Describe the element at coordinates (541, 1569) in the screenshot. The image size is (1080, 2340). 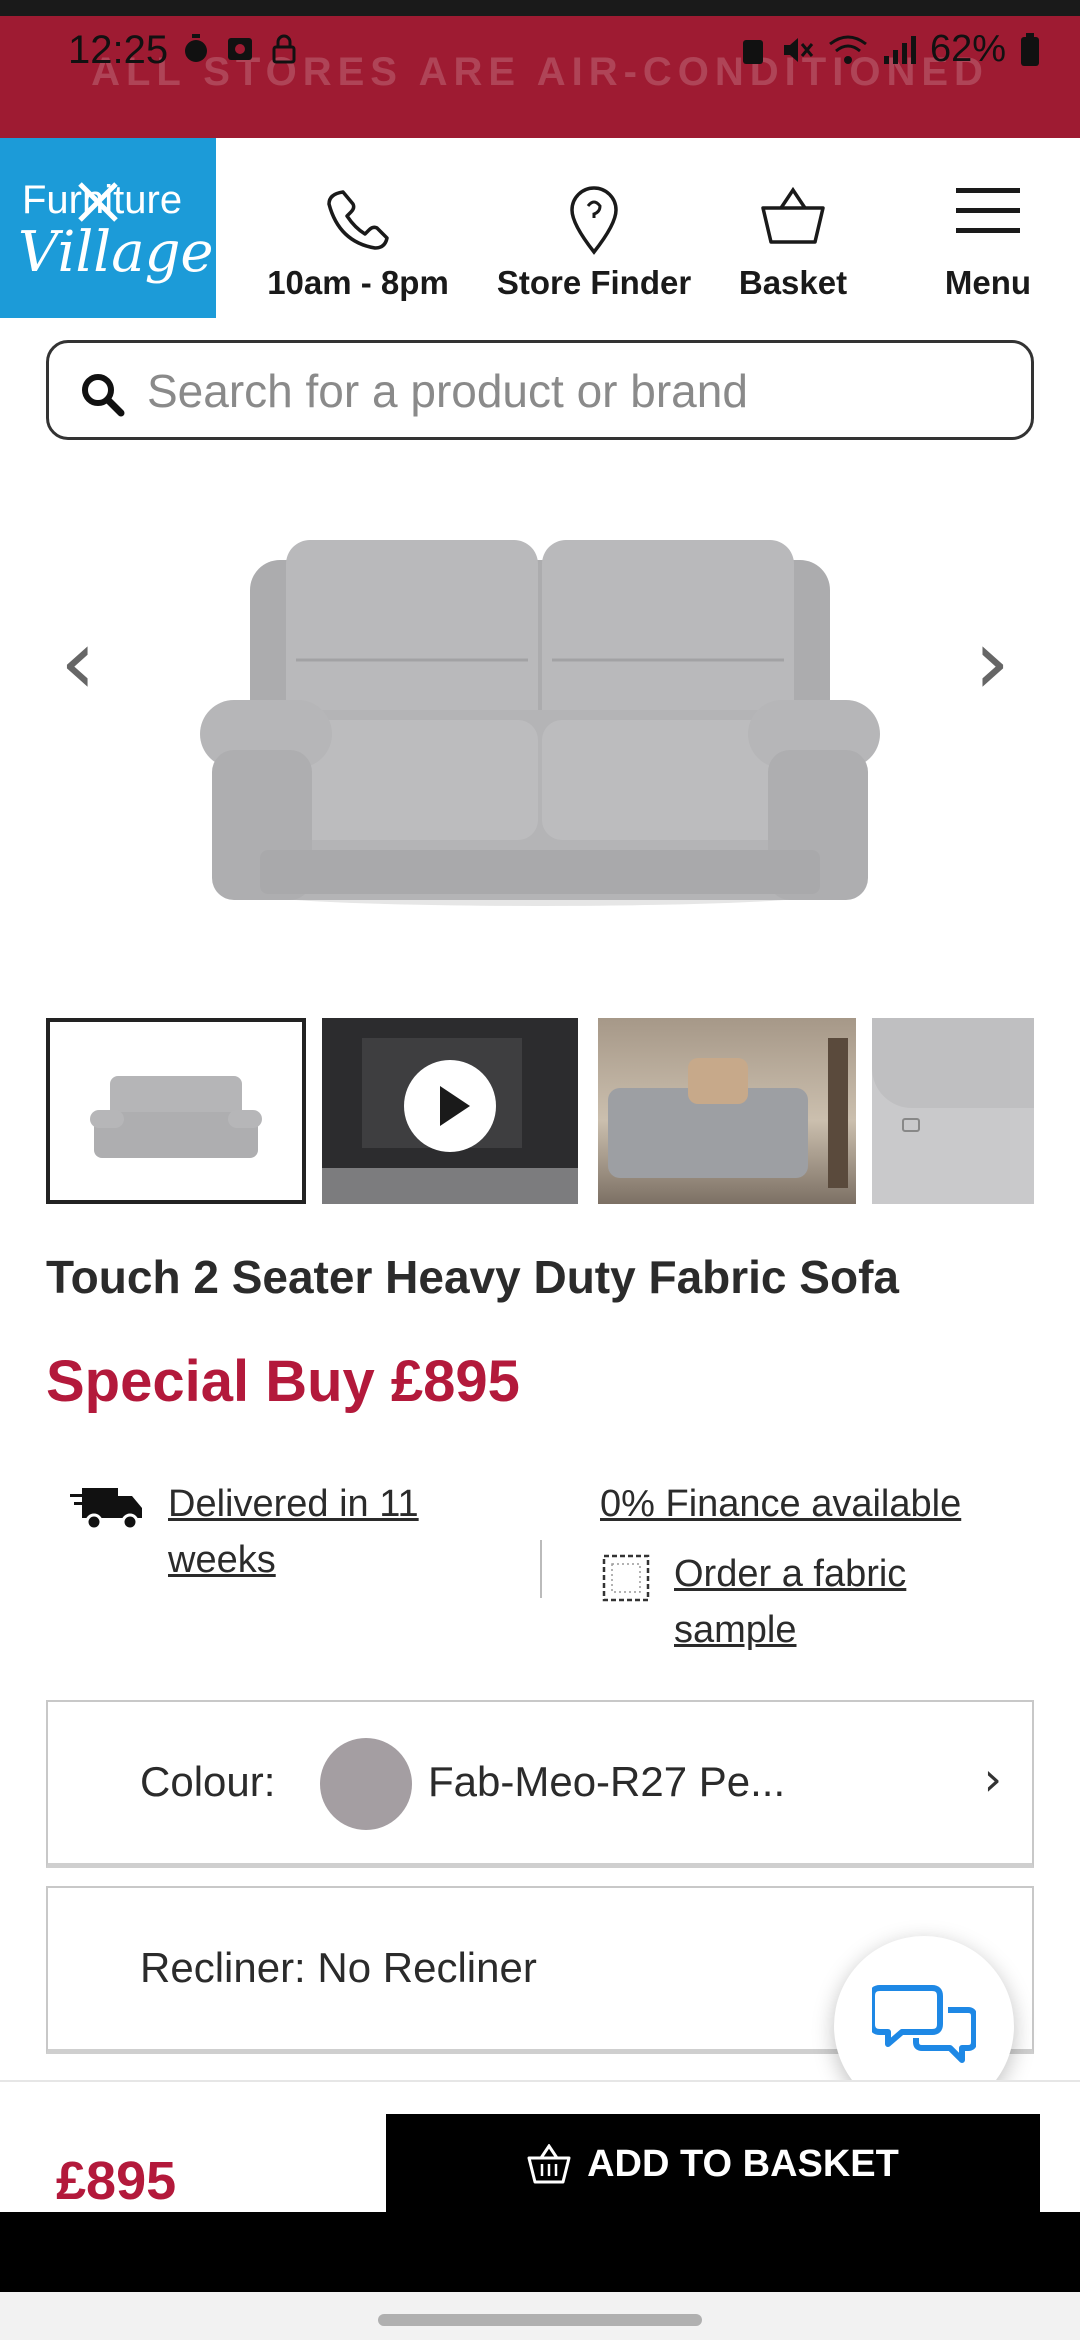
I see `info-divider` at that location.